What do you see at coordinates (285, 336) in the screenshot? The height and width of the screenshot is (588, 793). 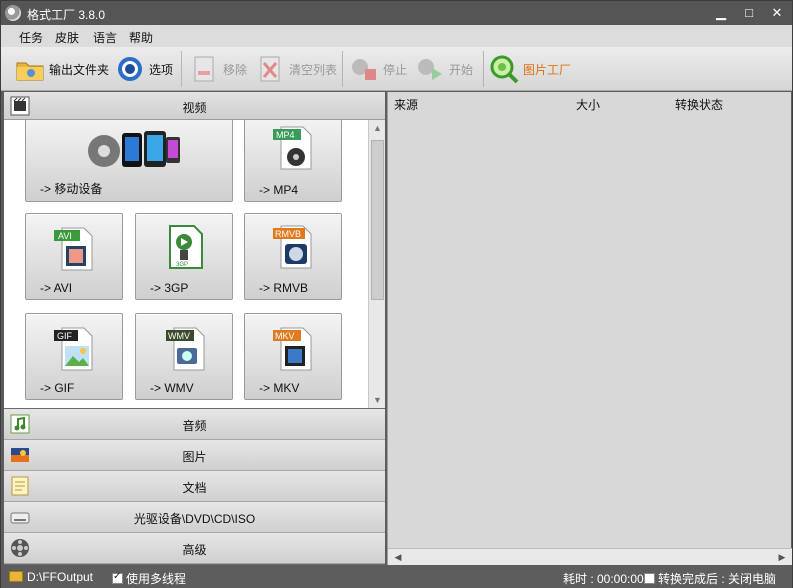 I see `svg-text: MKV` at bounding box center [285, 336].